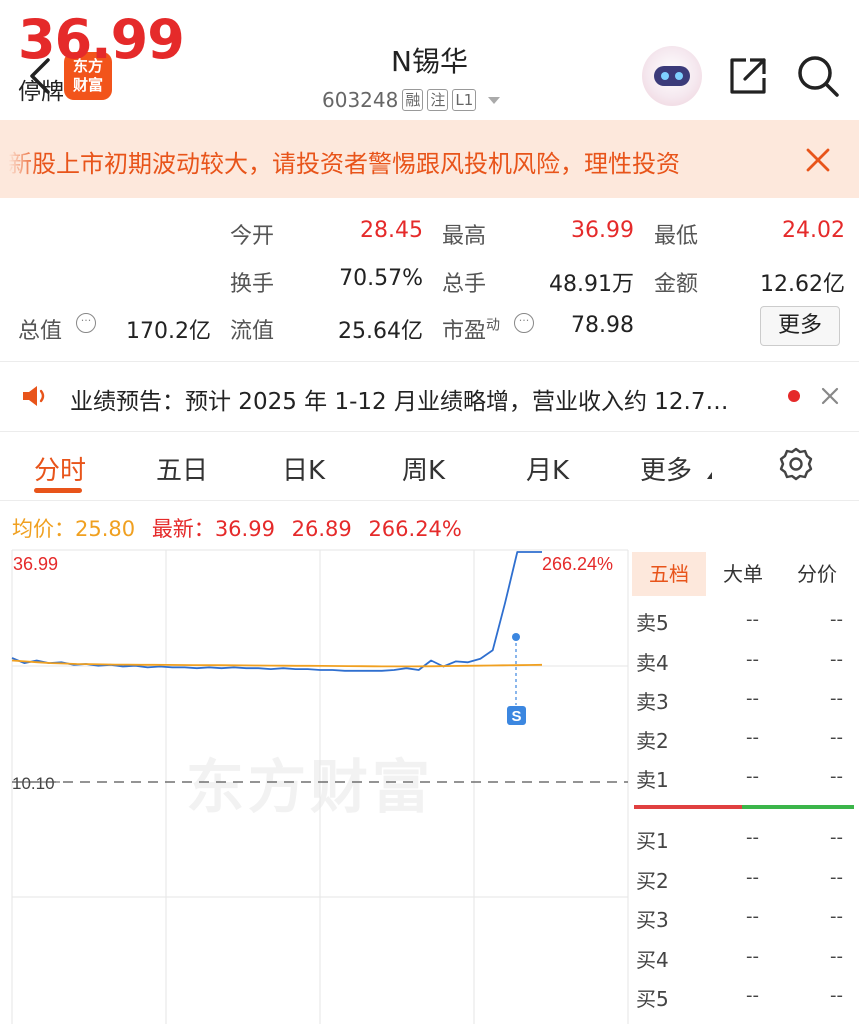  I want to click on more-quote-button: 更多, so click(800, 326).